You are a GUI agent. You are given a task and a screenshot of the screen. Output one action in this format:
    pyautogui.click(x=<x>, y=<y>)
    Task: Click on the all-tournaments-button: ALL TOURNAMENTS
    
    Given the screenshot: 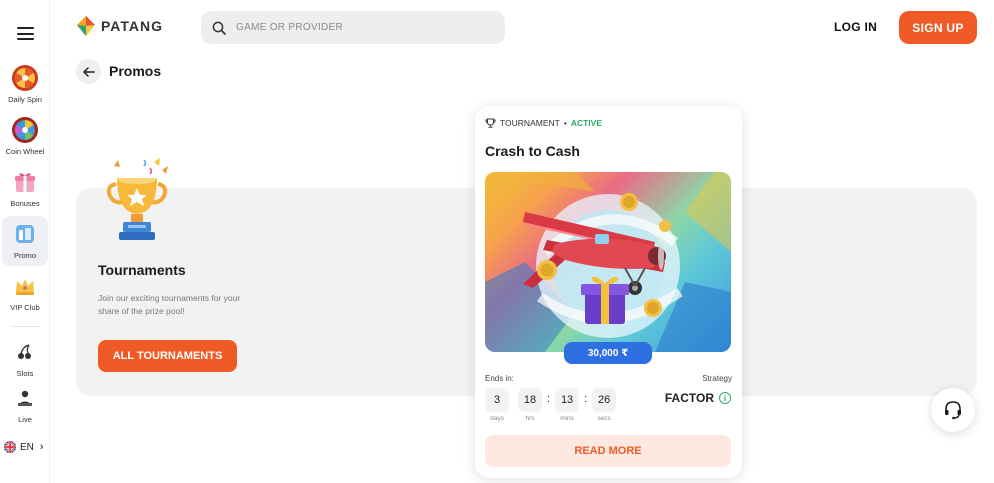 What is the action you would take?
    pyautogui.click(x=167, y=356)
    